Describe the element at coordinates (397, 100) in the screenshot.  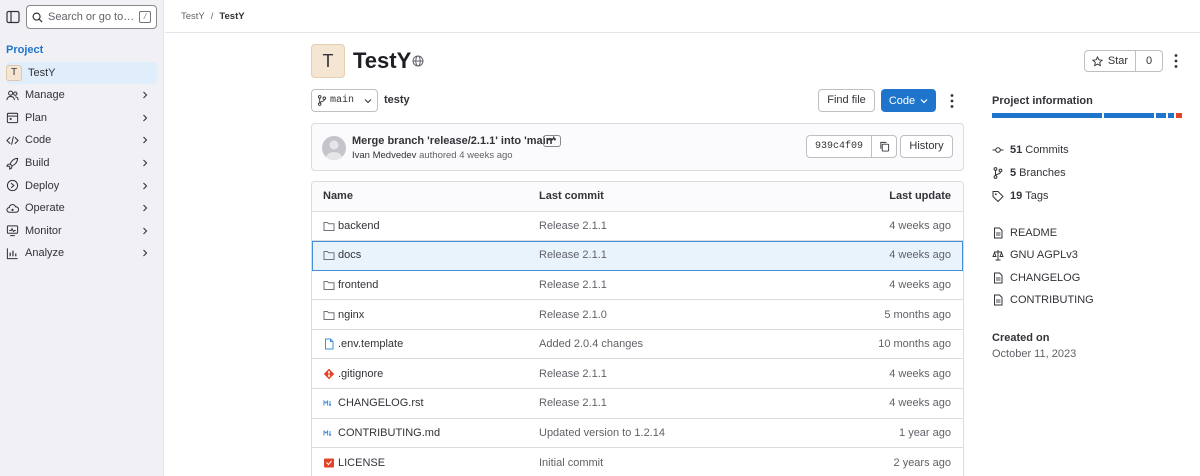
I see `repo-path-link: testy` at that location.